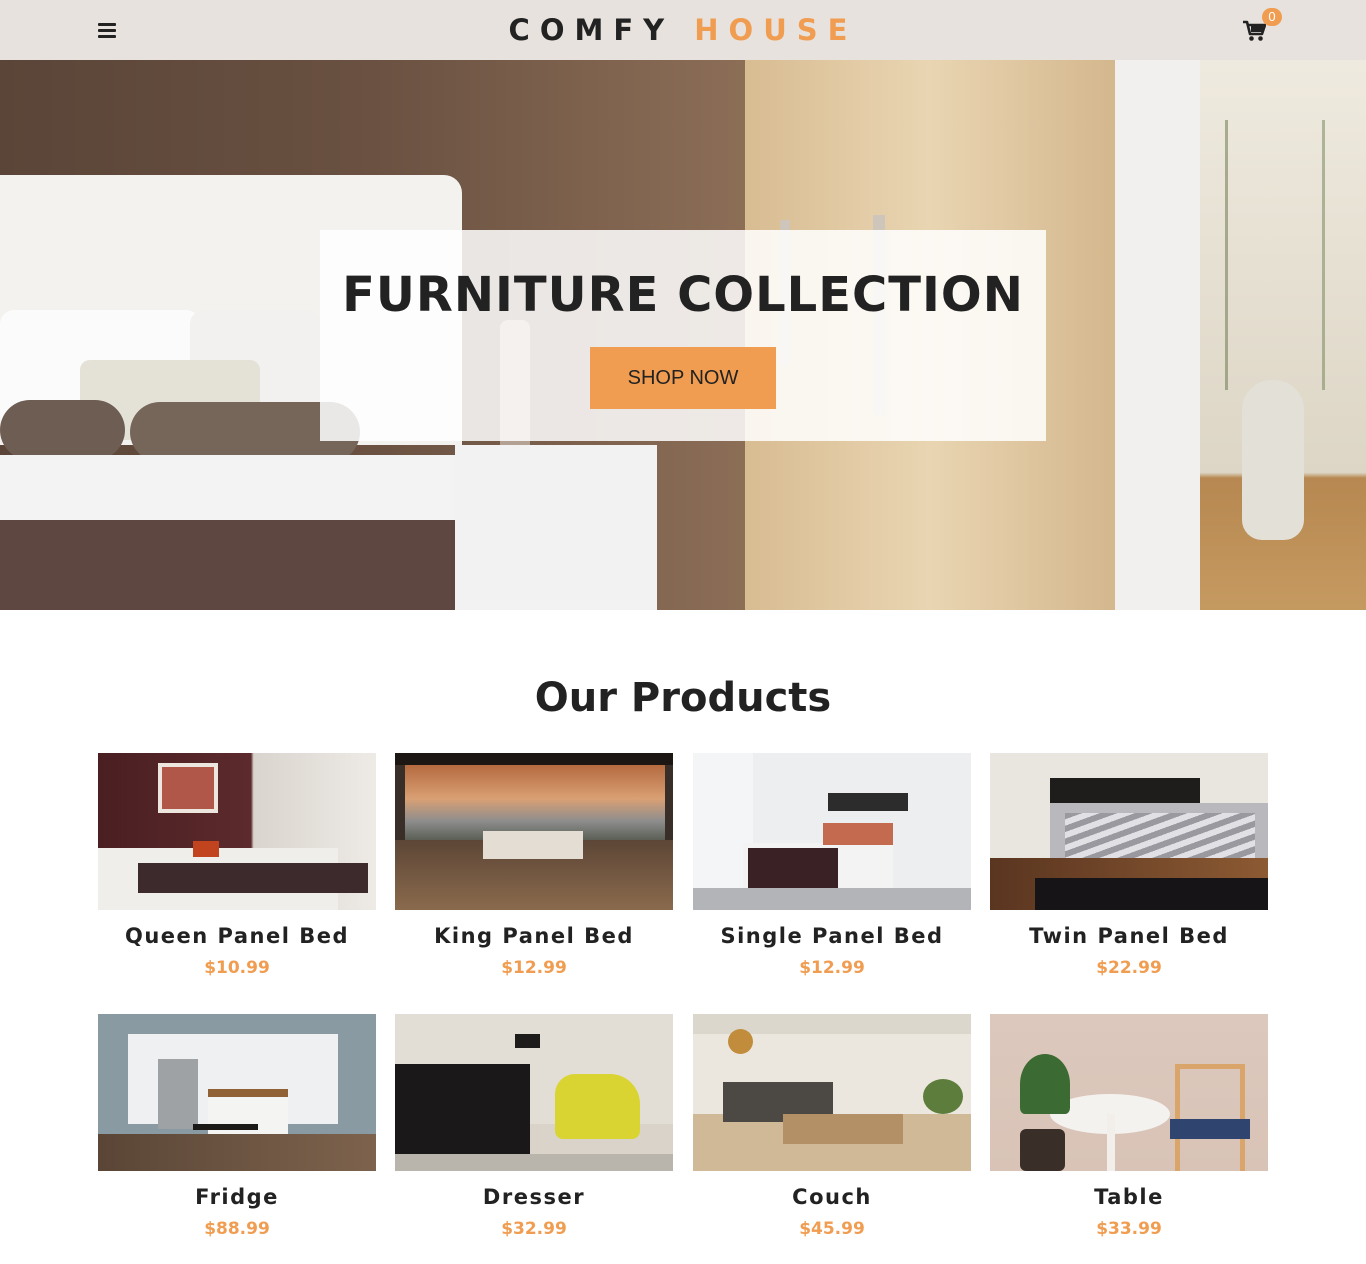  What do you see at coordinates (832, 1197) in the screenshot?
I see `product-name: Couch` at bounding box center [832, 1197].